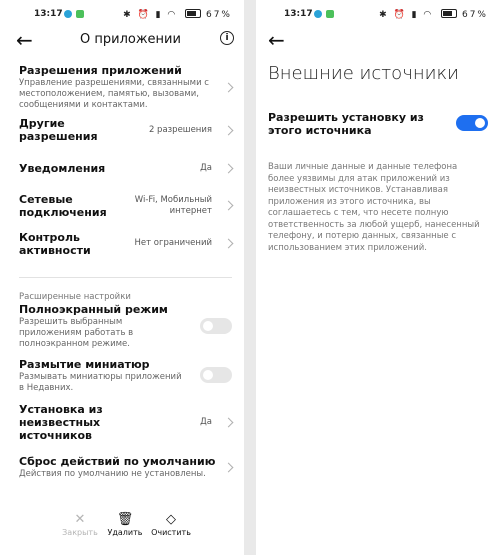 The width and height of the screenshot is (500, 555). I want to click on divider, so click(125, 277).